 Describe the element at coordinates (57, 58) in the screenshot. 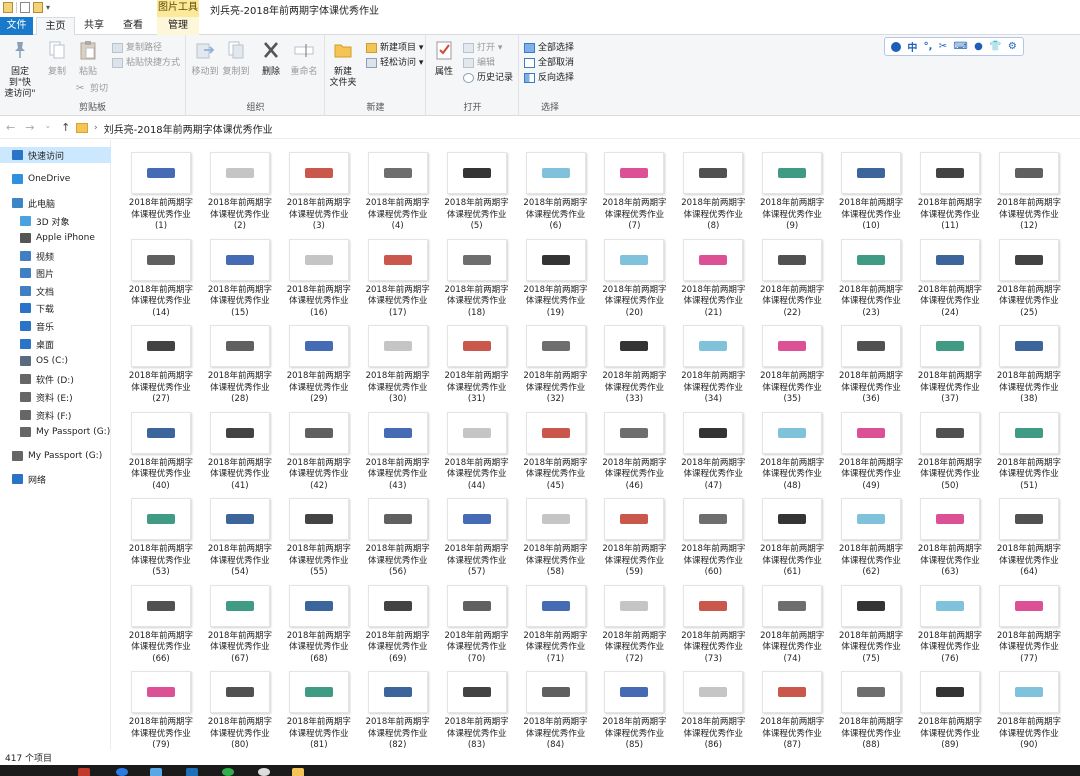

I see `copy-button: 复制` at that location.